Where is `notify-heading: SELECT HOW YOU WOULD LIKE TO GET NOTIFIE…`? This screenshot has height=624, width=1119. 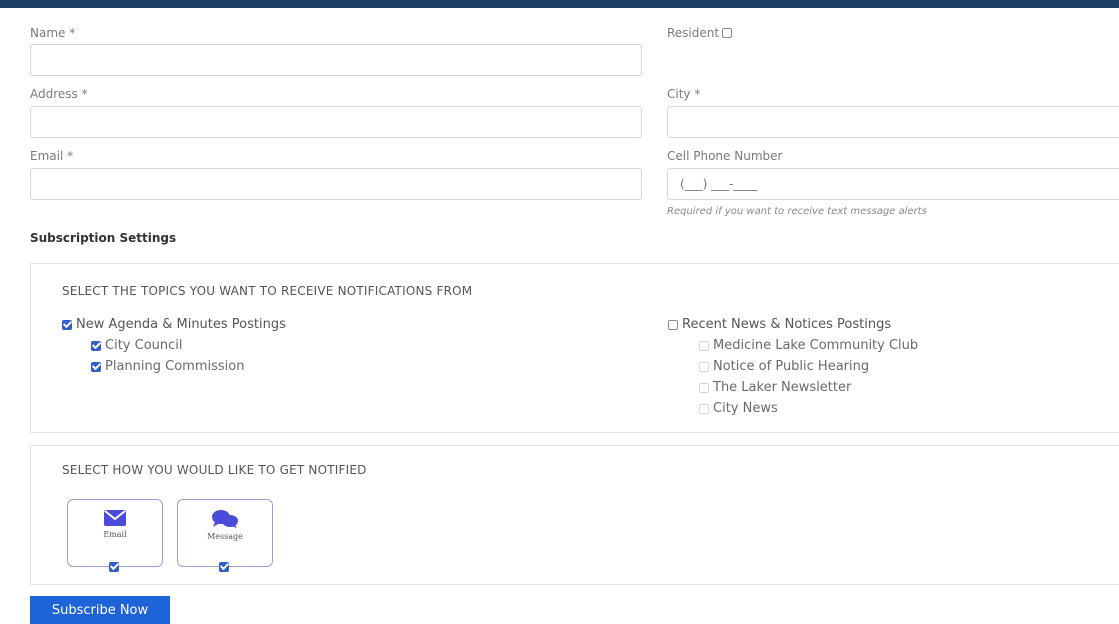
notify-heading: SELECT HOW YOU WOULD LIKE TO GET NOTIFIE… is located at coordinates (214, 470).